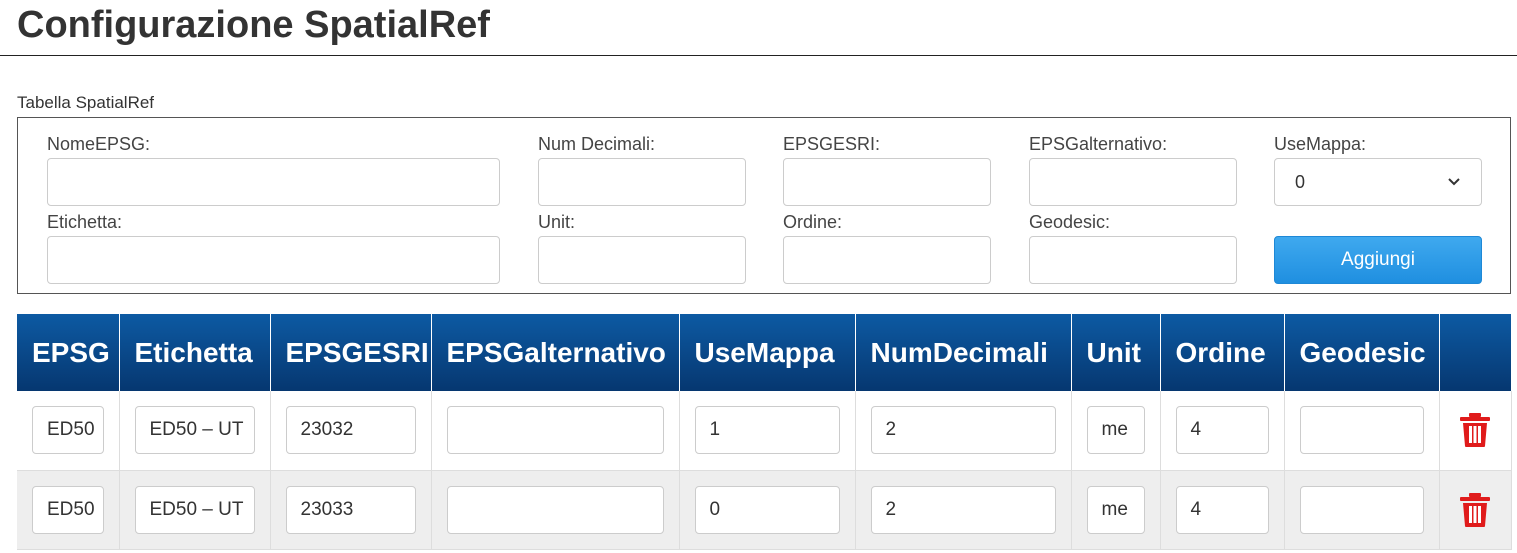 The width and height of the screenshot is (1517, 553). What do you see at coordinates (1222, 352) in the screenshot?
I see `column-header-ordine: Ordine` at bounding box center [1222, 352].